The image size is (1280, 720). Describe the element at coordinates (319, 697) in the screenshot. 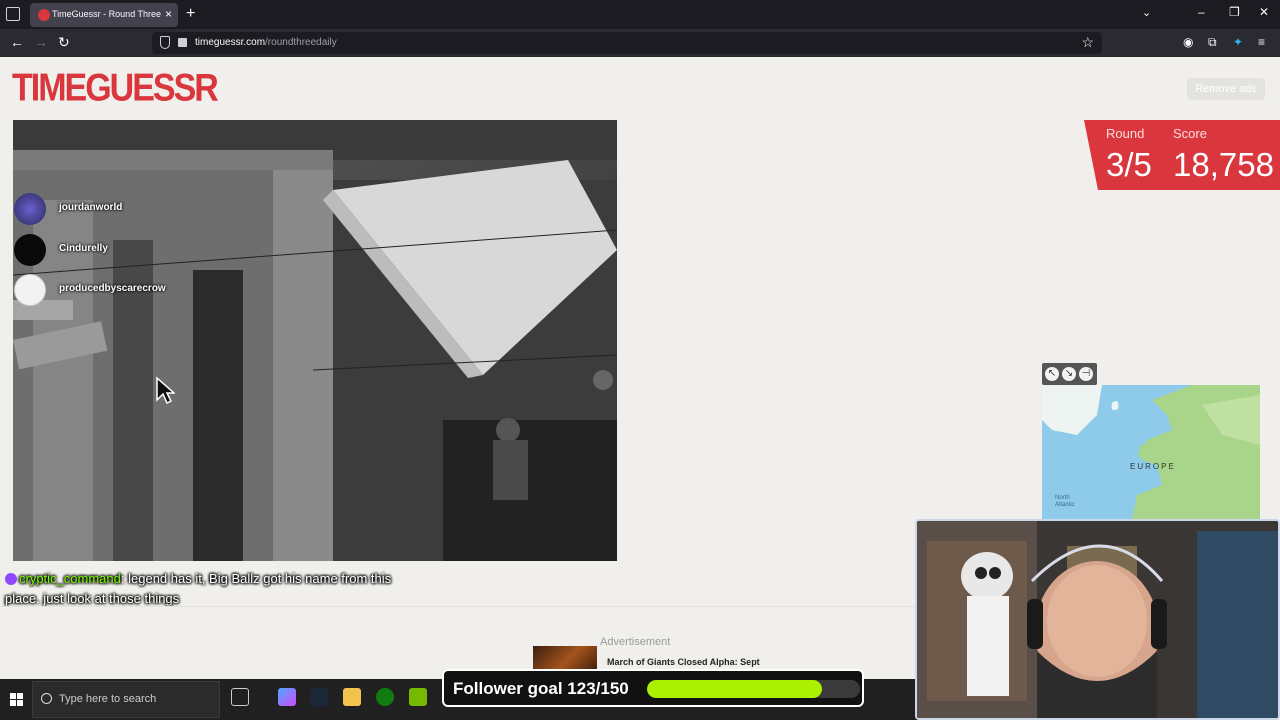

I see `steam-icon` at that location.